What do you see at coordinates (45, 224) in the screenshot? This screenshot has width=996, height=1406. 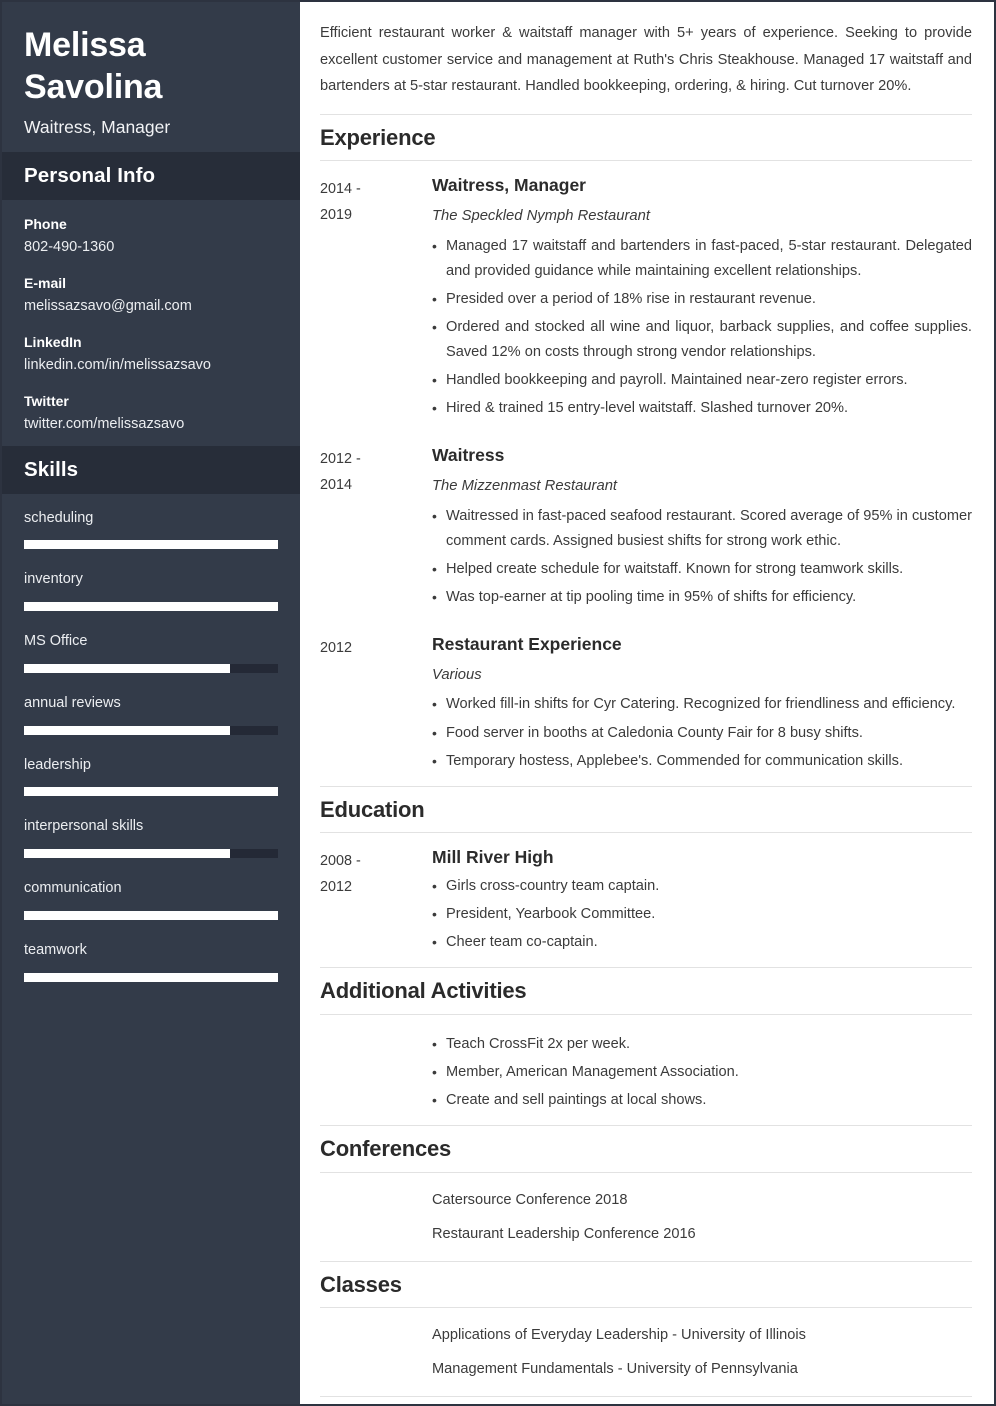 I see `contact-label: Phone` at bounding box center [45, 224].